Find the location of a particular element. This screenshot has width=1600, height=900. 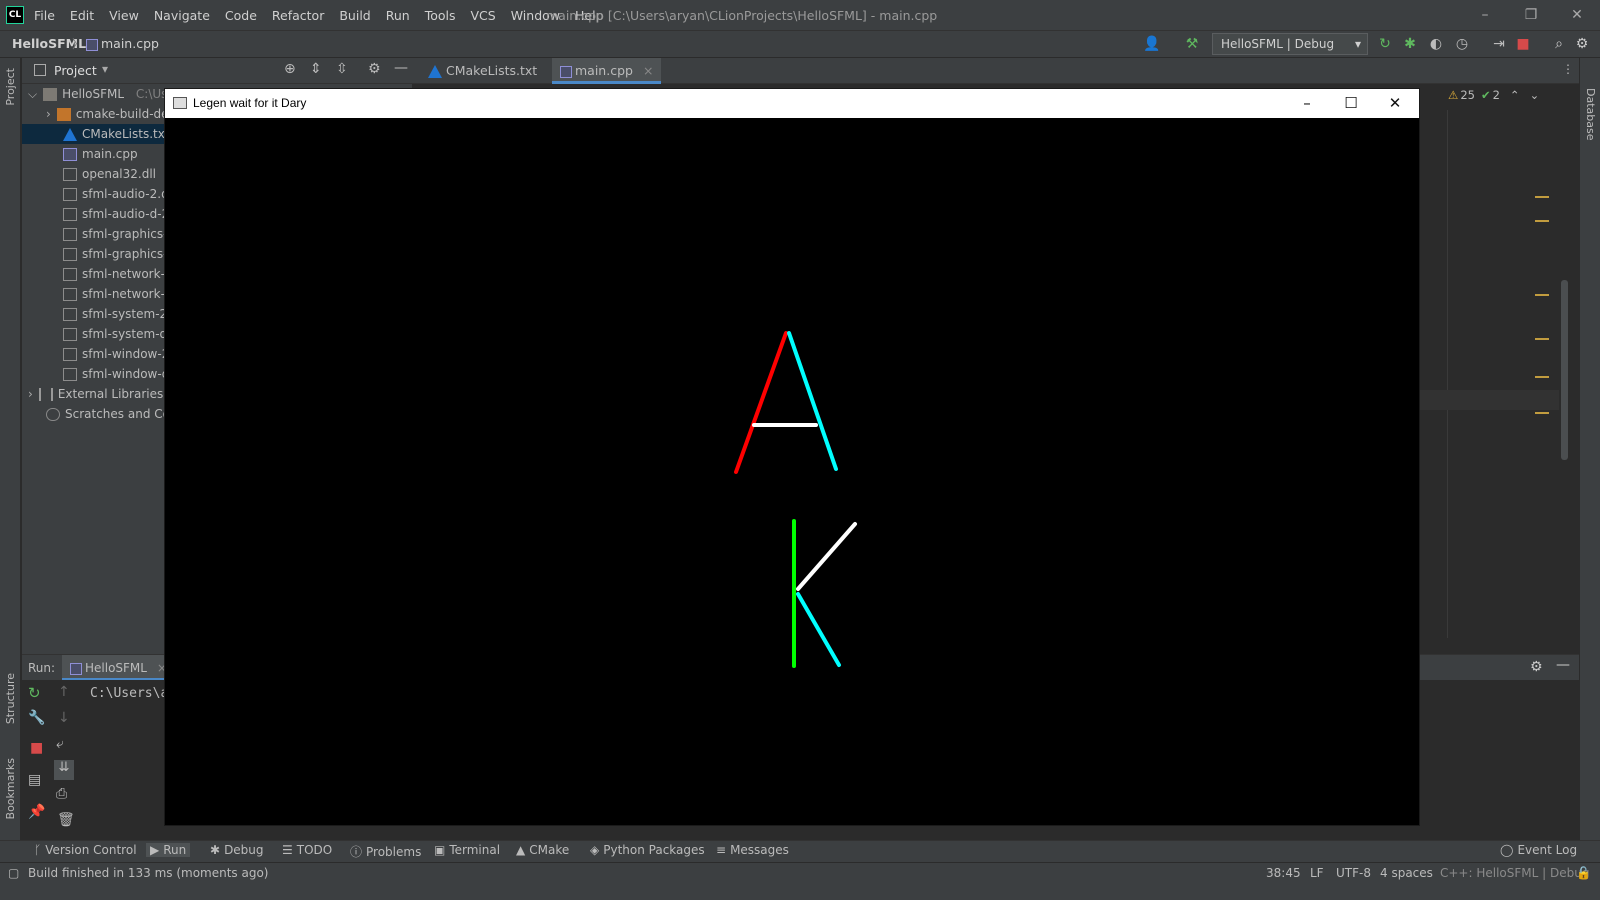

tool-run: ▶ Run is located at coordinates (168, 850).